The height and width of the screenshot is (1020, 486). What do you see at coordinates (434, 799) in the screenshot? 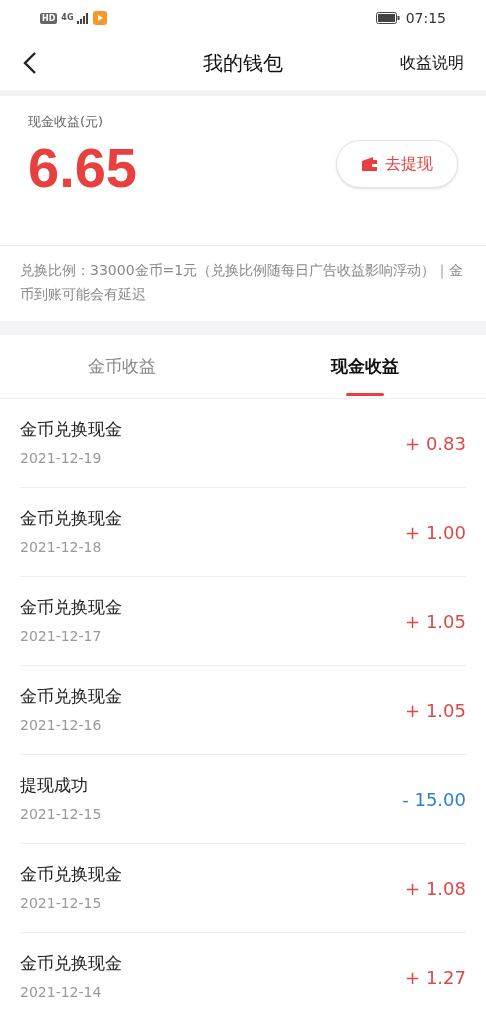
I see `transaction-amount: - 15.00` at bounding box center [434, 799].